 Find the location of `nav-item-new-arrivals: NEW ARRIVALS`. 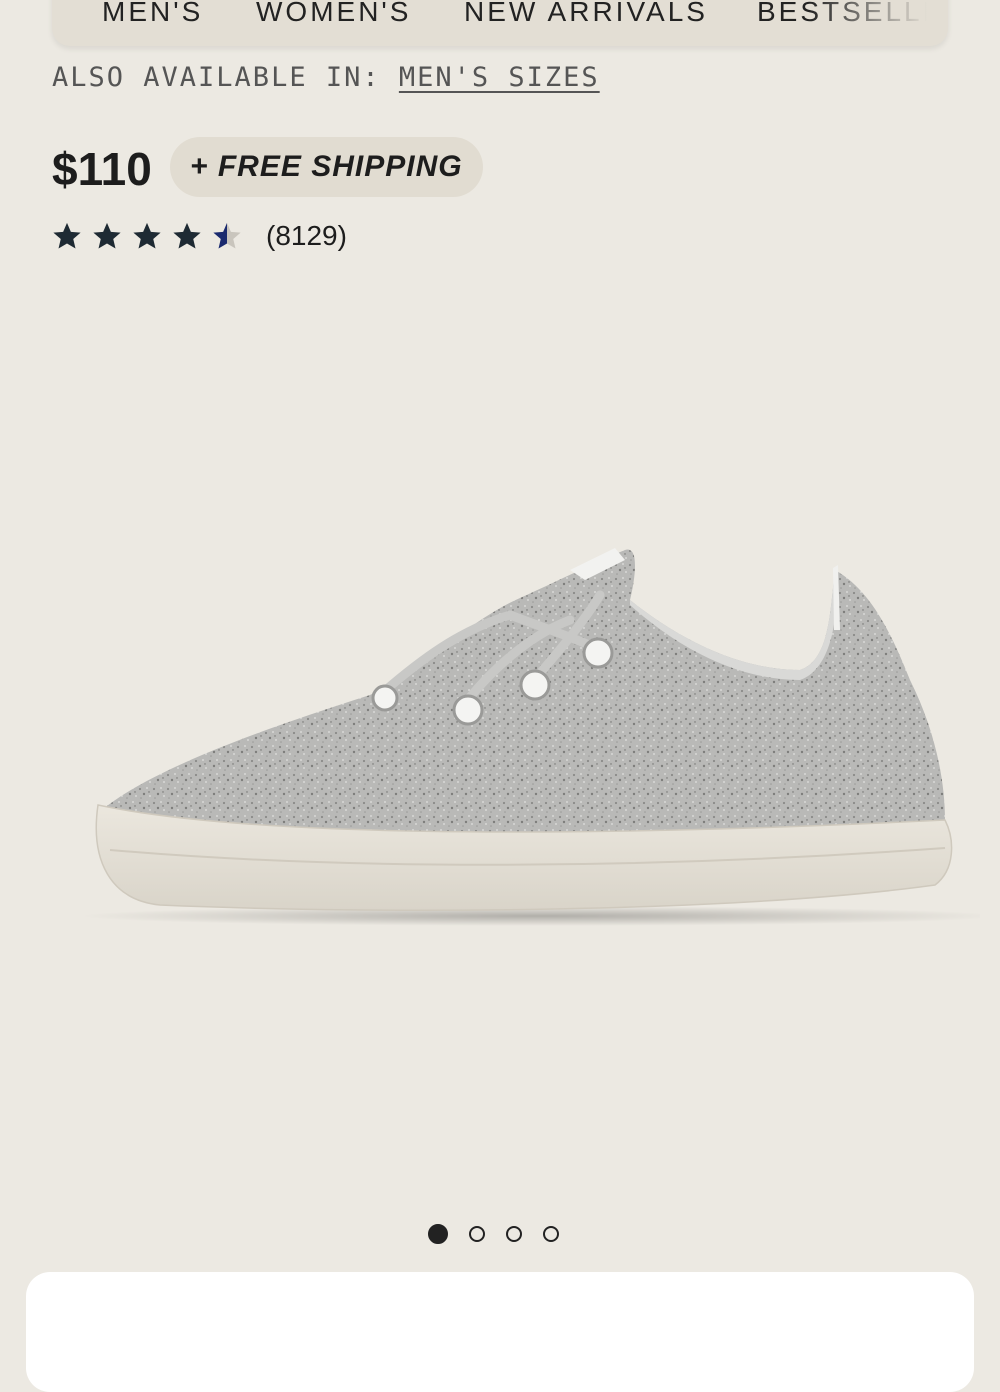

nav-item-new-arrivals: NEW ARRIVALS is located at coordinates (586, 14).